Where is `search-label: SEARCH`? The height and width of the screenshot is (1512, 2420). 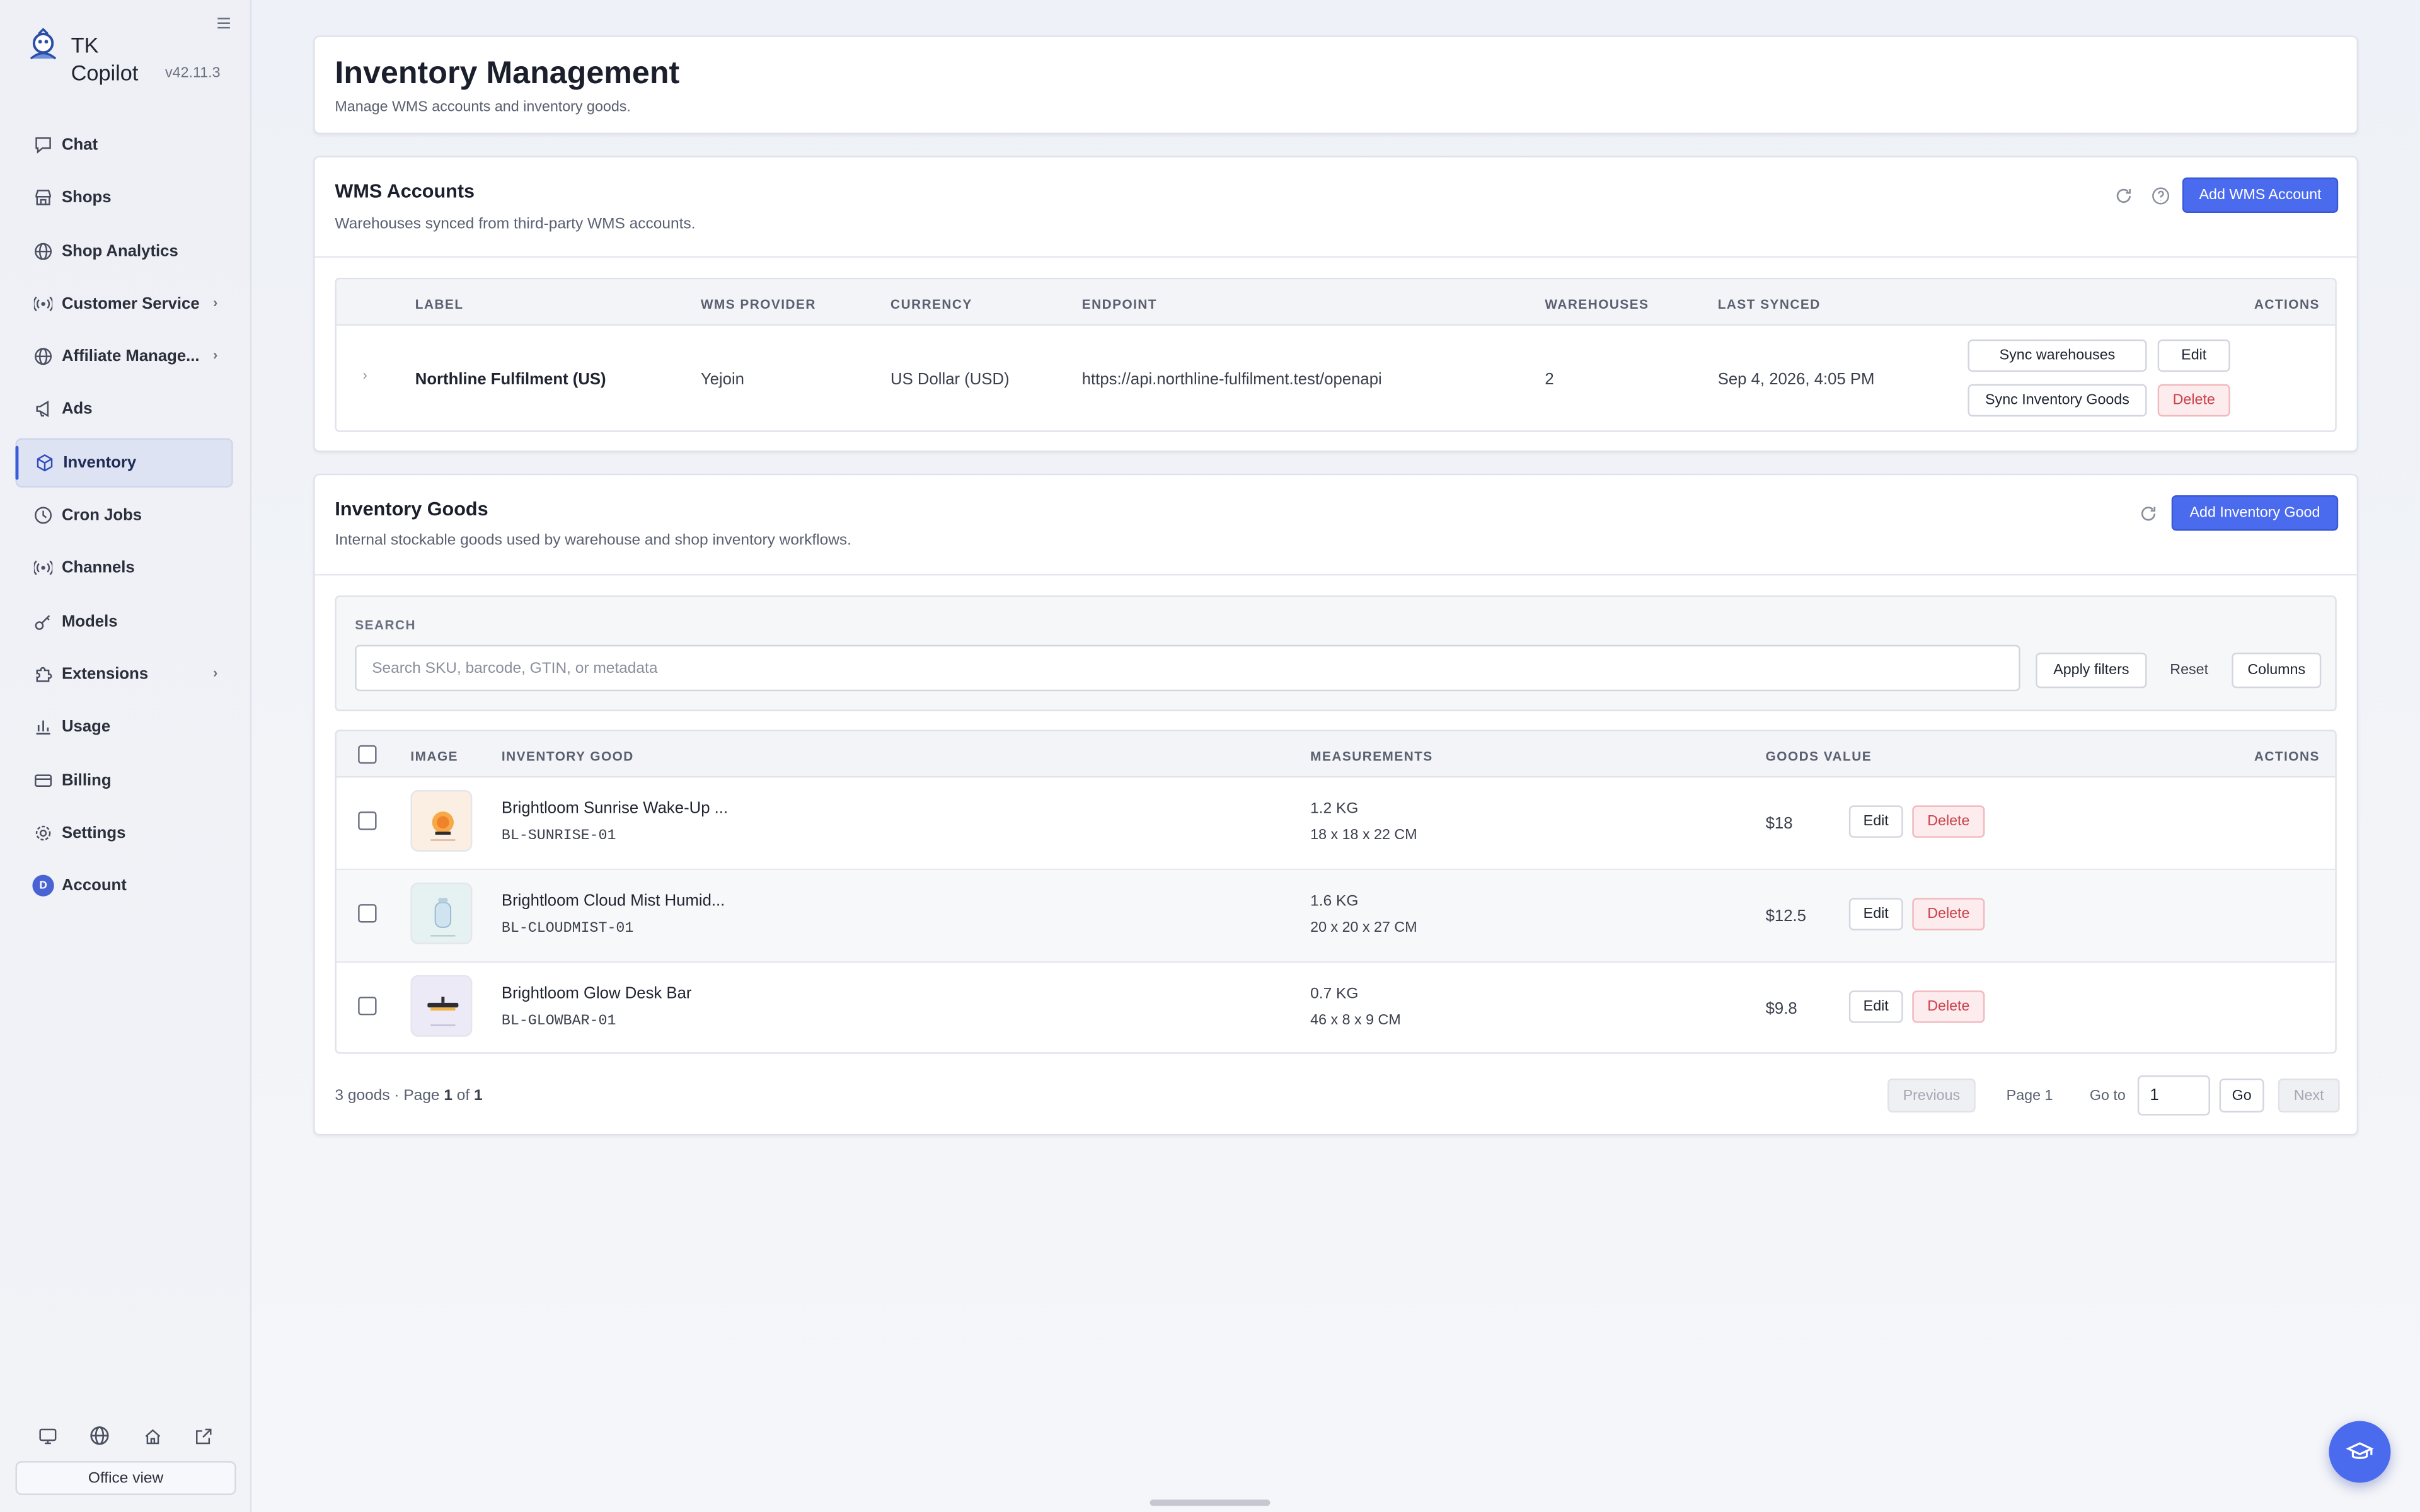
search-label: SEARCH is located at coordinates (386, 625).